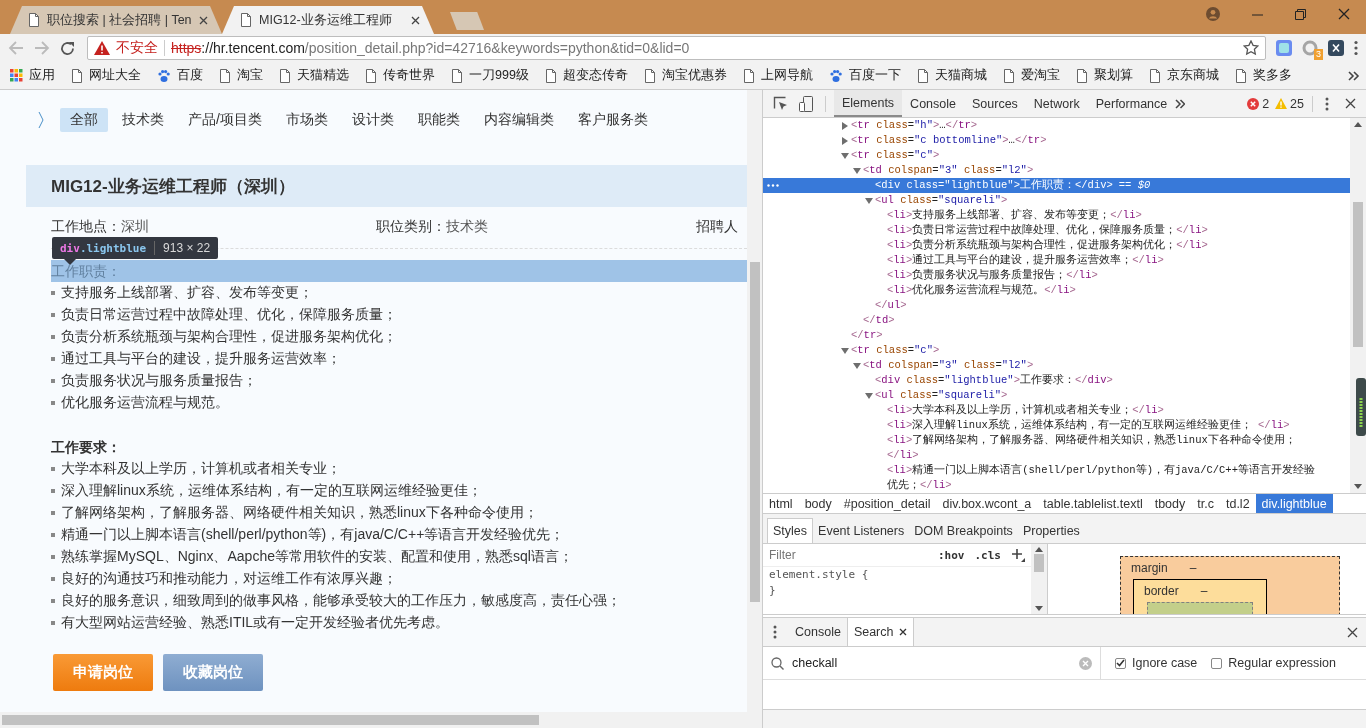  Describe the element at coordinates (914, 125) in the screenshot. I see `code-line: <tr class="h">…</tr>` at that location.